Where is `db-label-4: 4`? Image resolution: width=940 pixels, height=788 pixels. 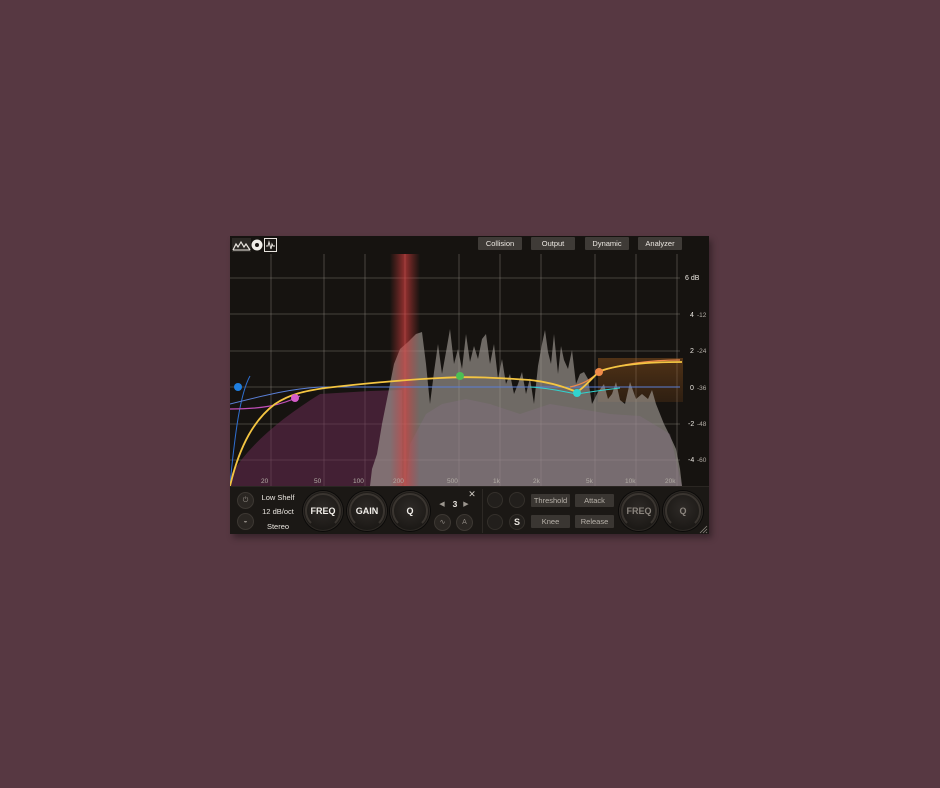 db-label-4: 4 is located at coordinates (692, 315).